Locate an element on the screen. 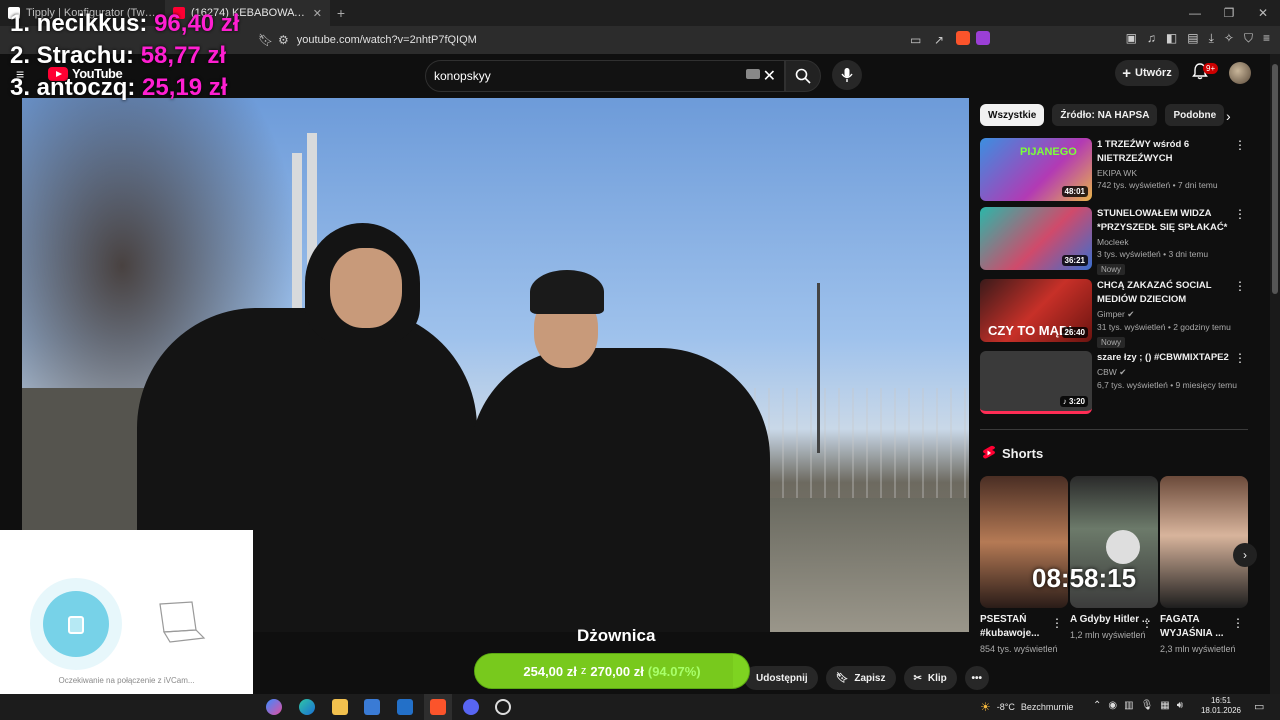 The image size is (1280, 720). chip-all: Wszystkie is located at coordinates (1012, 115).